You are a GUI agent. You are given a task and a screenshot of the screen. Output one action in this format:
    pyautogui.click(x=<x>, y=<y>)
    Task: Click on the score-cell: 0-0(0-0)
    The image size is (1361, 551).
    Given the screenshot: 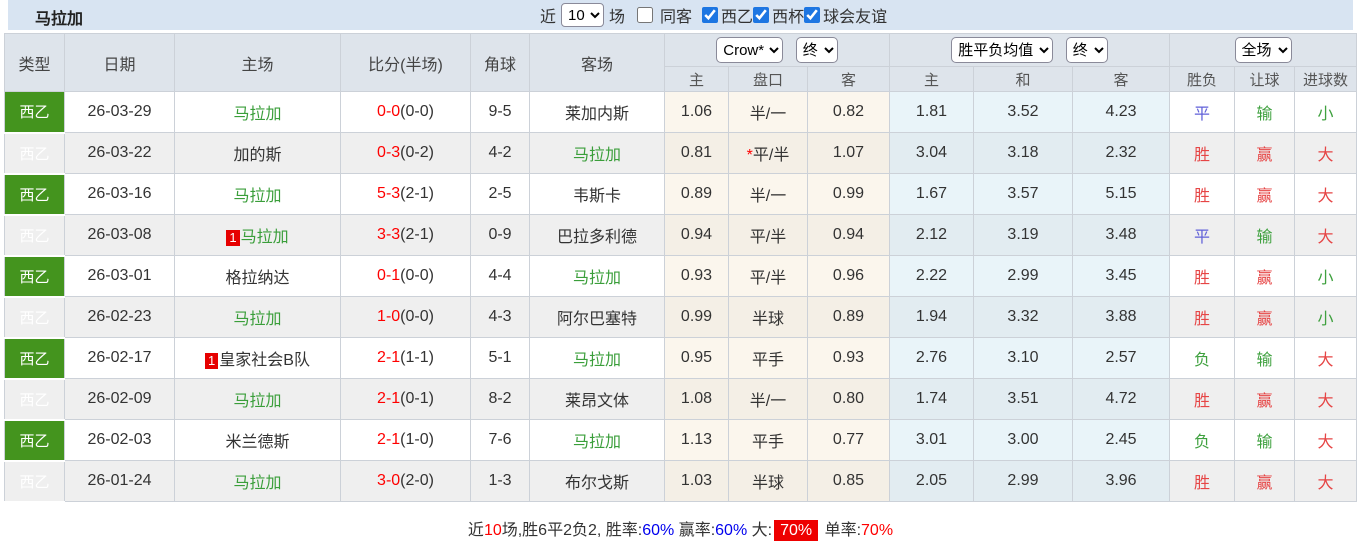 What is the action you would take?
    pyautogui.click(x=405, y=112)
    